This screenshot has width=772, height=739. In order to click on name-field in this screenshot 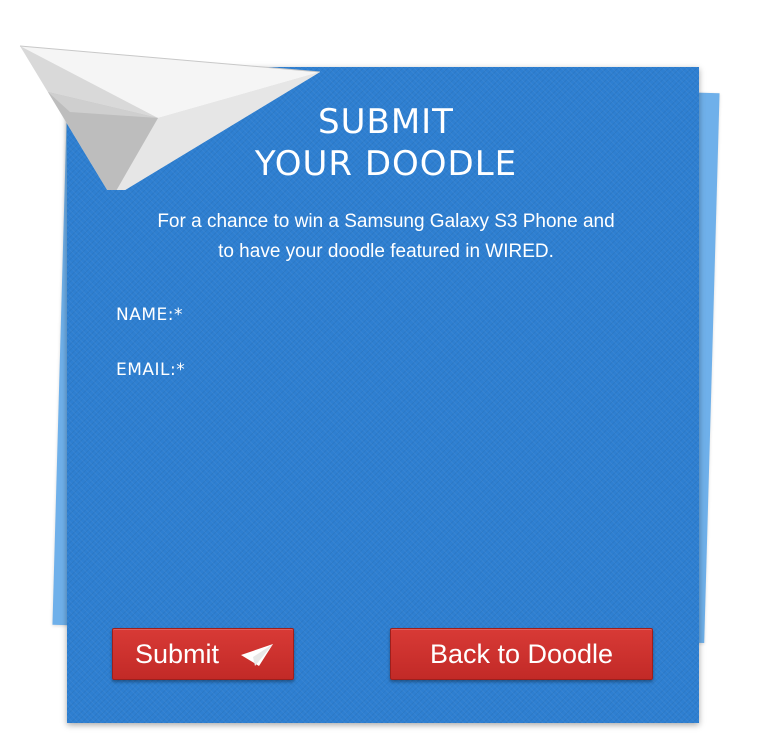, I will do `click(382, 316)`.